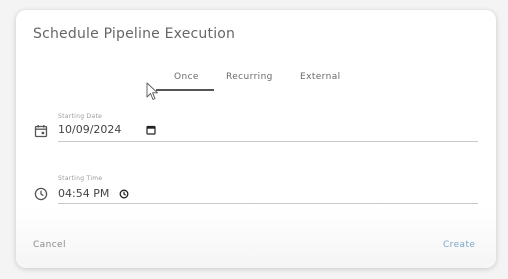 The height and width of the screenshot is (279, 508). Describe the element at coordinates (80, 178) in the screenshot. I see `starting-time-label: Starting Time` at that location.